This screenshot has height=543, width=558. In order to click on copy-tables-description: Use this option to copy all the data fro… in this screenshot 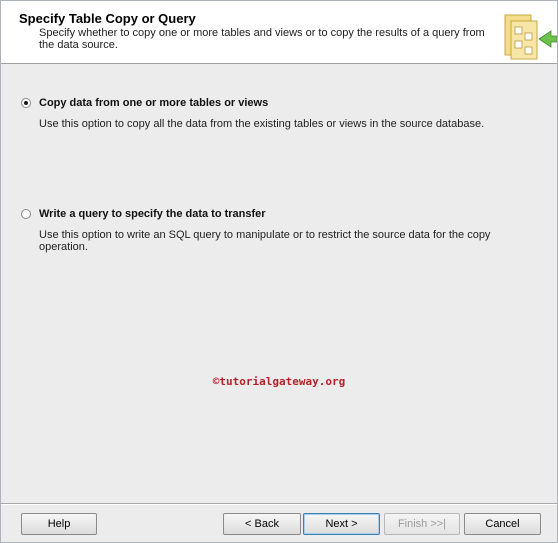, I will do `click(262, 124)`.